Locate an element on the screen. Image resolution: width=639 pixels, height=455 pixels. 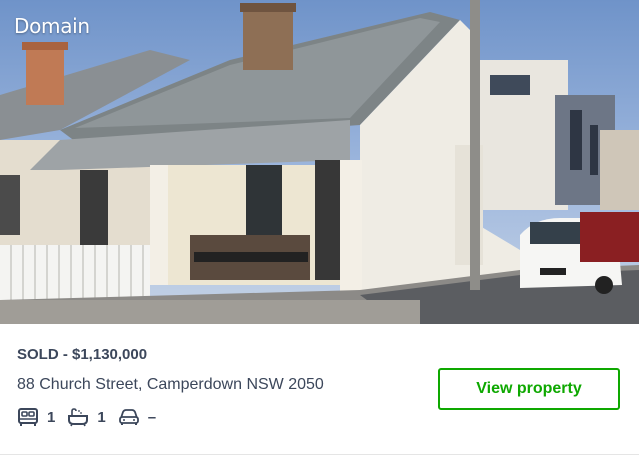
bathrooms-count: 1 is located at coordinates (101, 417).